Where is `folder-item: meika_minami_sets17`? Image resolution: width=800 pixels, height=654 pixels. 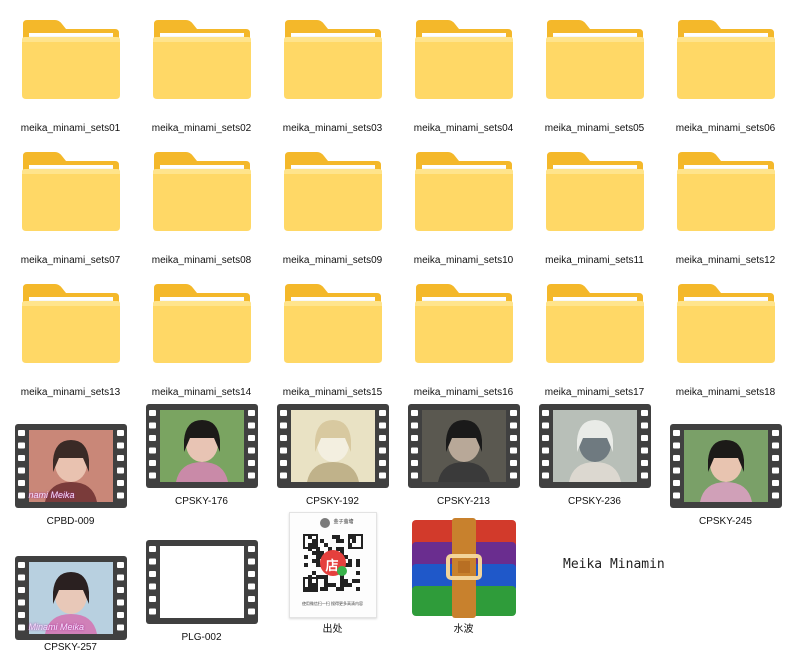 folder-item: meika_minami_sets17 is located at coordinates (594, 340).